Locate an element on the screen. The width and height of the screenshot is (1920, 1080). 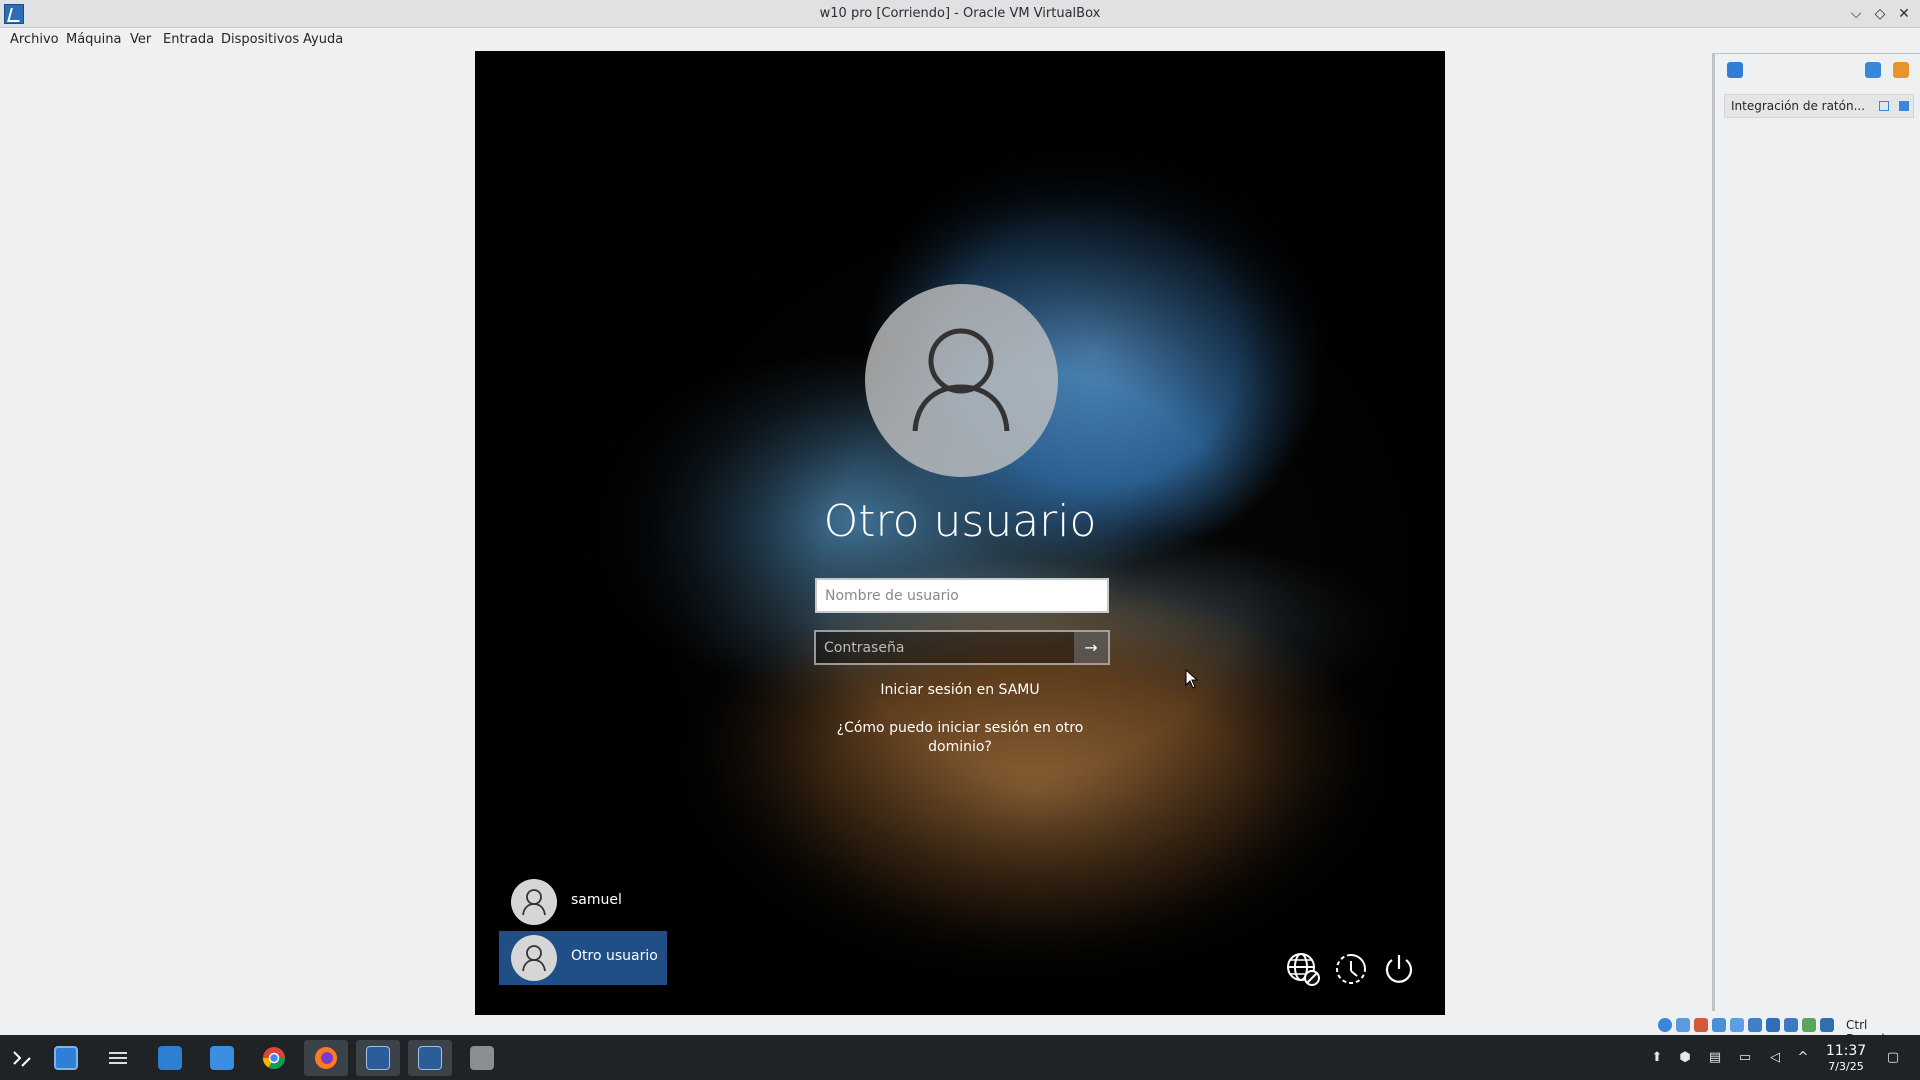
globe-icon is located at coordinates (1303, 969).